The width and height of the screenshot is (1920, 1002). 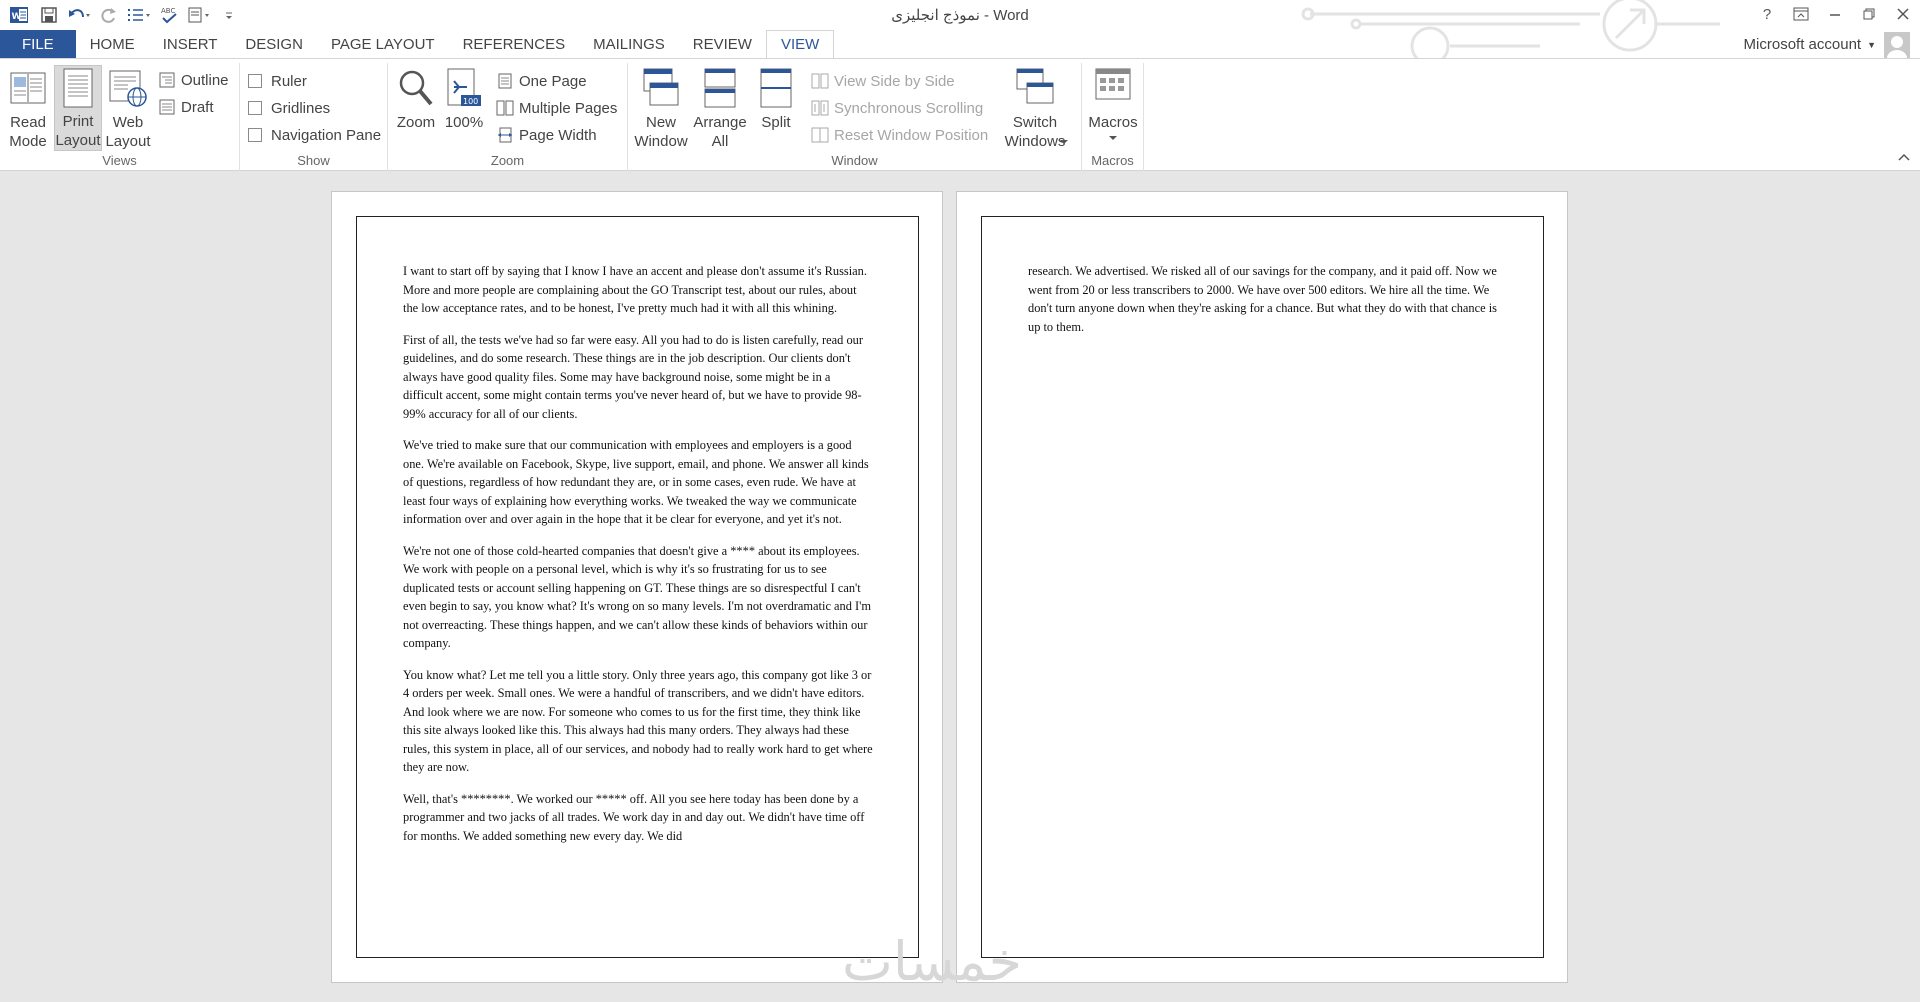 I want to click on switch-windows-dropdown-icon, so click(x=1064, y=142).